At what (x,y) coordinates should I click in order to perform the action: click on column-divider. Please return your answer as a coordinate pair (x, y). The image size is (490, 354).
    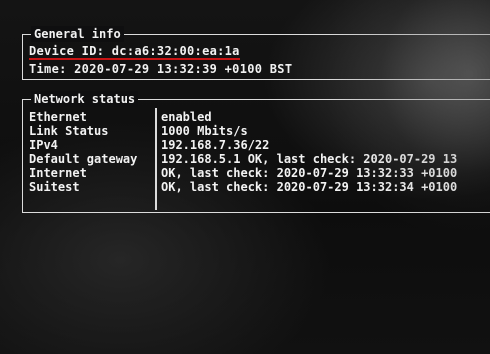
    Looking at the image, I should click on (156, 159).